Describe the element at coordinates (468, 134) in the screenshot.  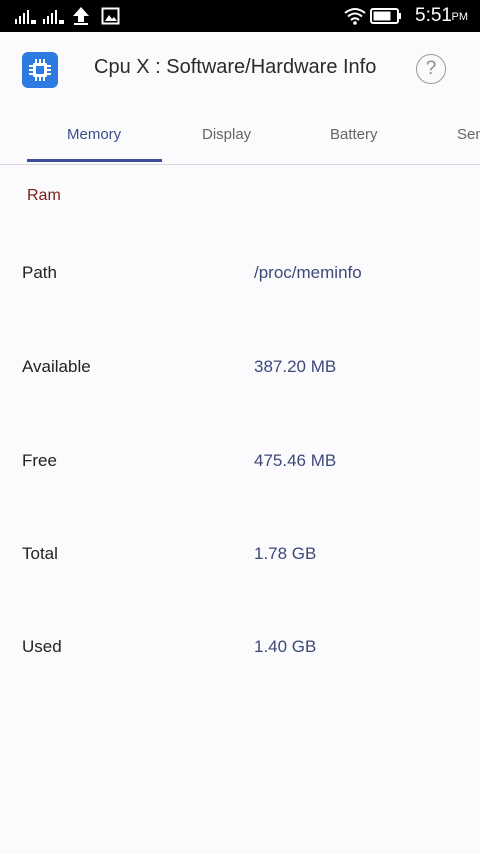
I see `tab-sensors: Sen` at that location.